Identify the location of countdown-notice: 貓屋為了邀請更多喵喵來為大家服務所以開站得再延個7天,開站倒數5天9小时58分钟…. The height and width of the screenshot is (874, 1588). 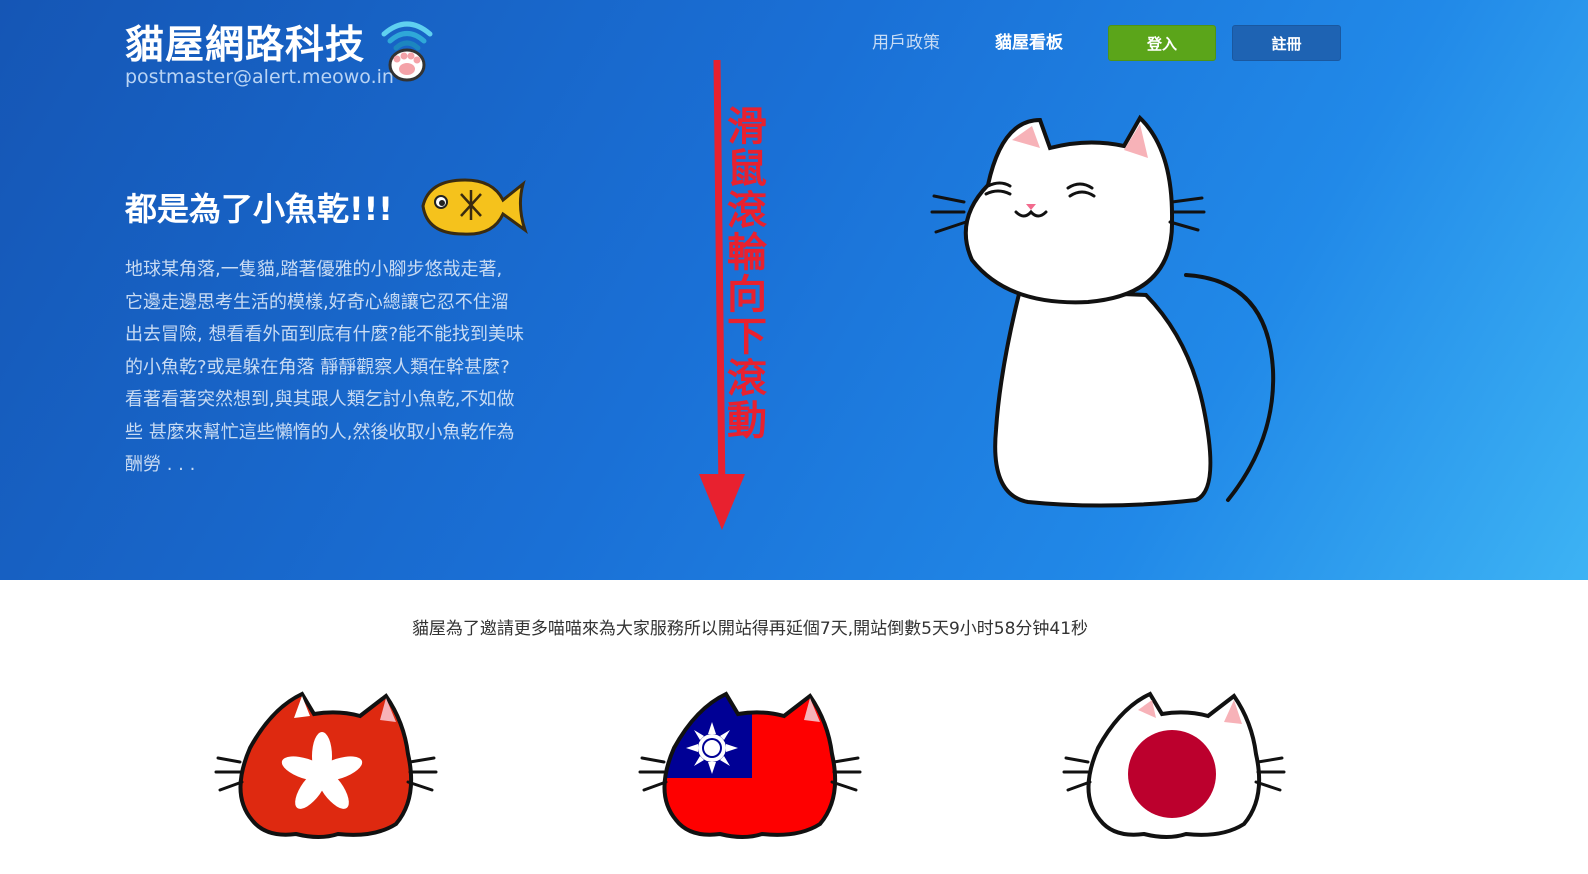
(750, 629).